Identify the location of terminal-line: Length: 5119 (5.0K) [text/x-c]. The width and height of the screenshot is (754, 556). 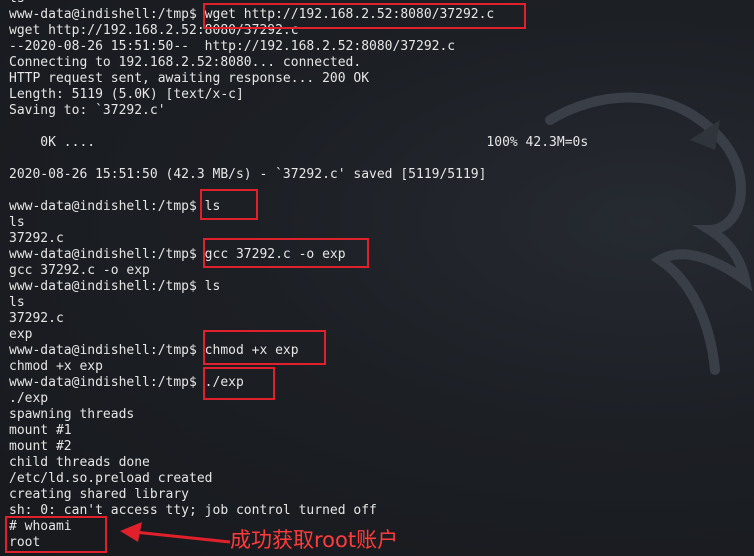
(126, 94).